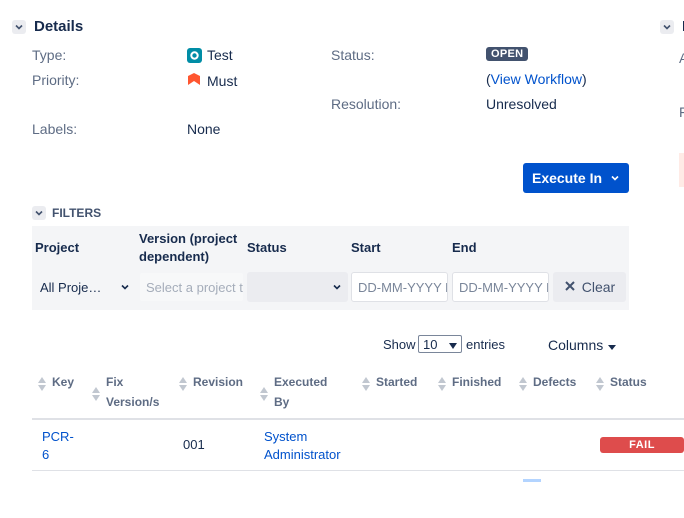 The width and height of the screenshot is (684, 518). I want to click on column-header-defects: Defects, so click(547, 382).